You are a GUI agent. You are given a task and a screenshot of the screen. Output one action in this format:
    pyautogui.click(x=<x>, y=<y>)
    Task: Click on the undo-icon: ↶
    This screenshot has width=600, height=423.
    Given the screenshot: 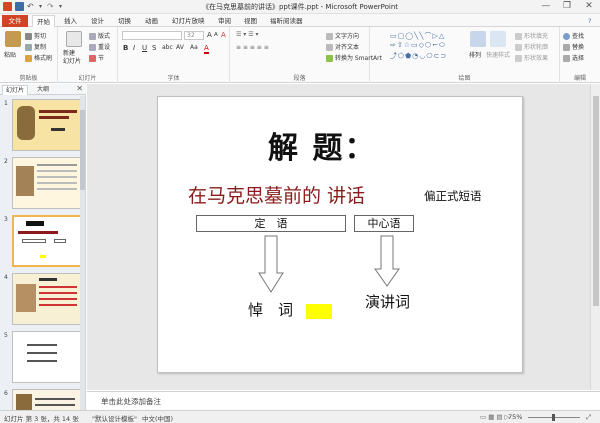 What is the action you would take?
    pyautogui.click(x=31, y=6)
    